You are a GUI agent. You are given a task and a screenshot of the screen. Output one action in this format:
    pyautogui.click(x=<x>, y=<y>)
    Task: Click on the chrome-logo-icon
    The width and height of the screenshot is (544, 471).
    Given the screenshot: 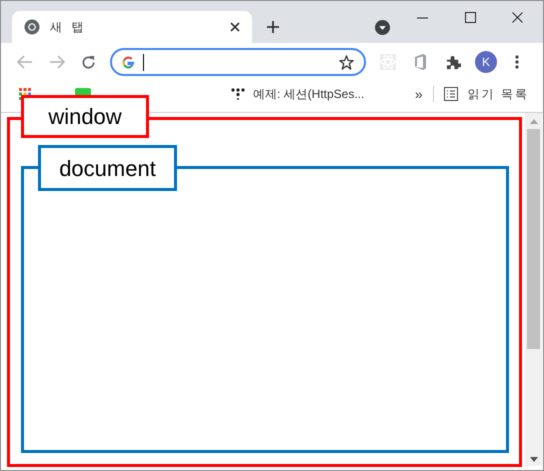 What is the action you would take?
    pyautogui.click(x=32, y=27)
    